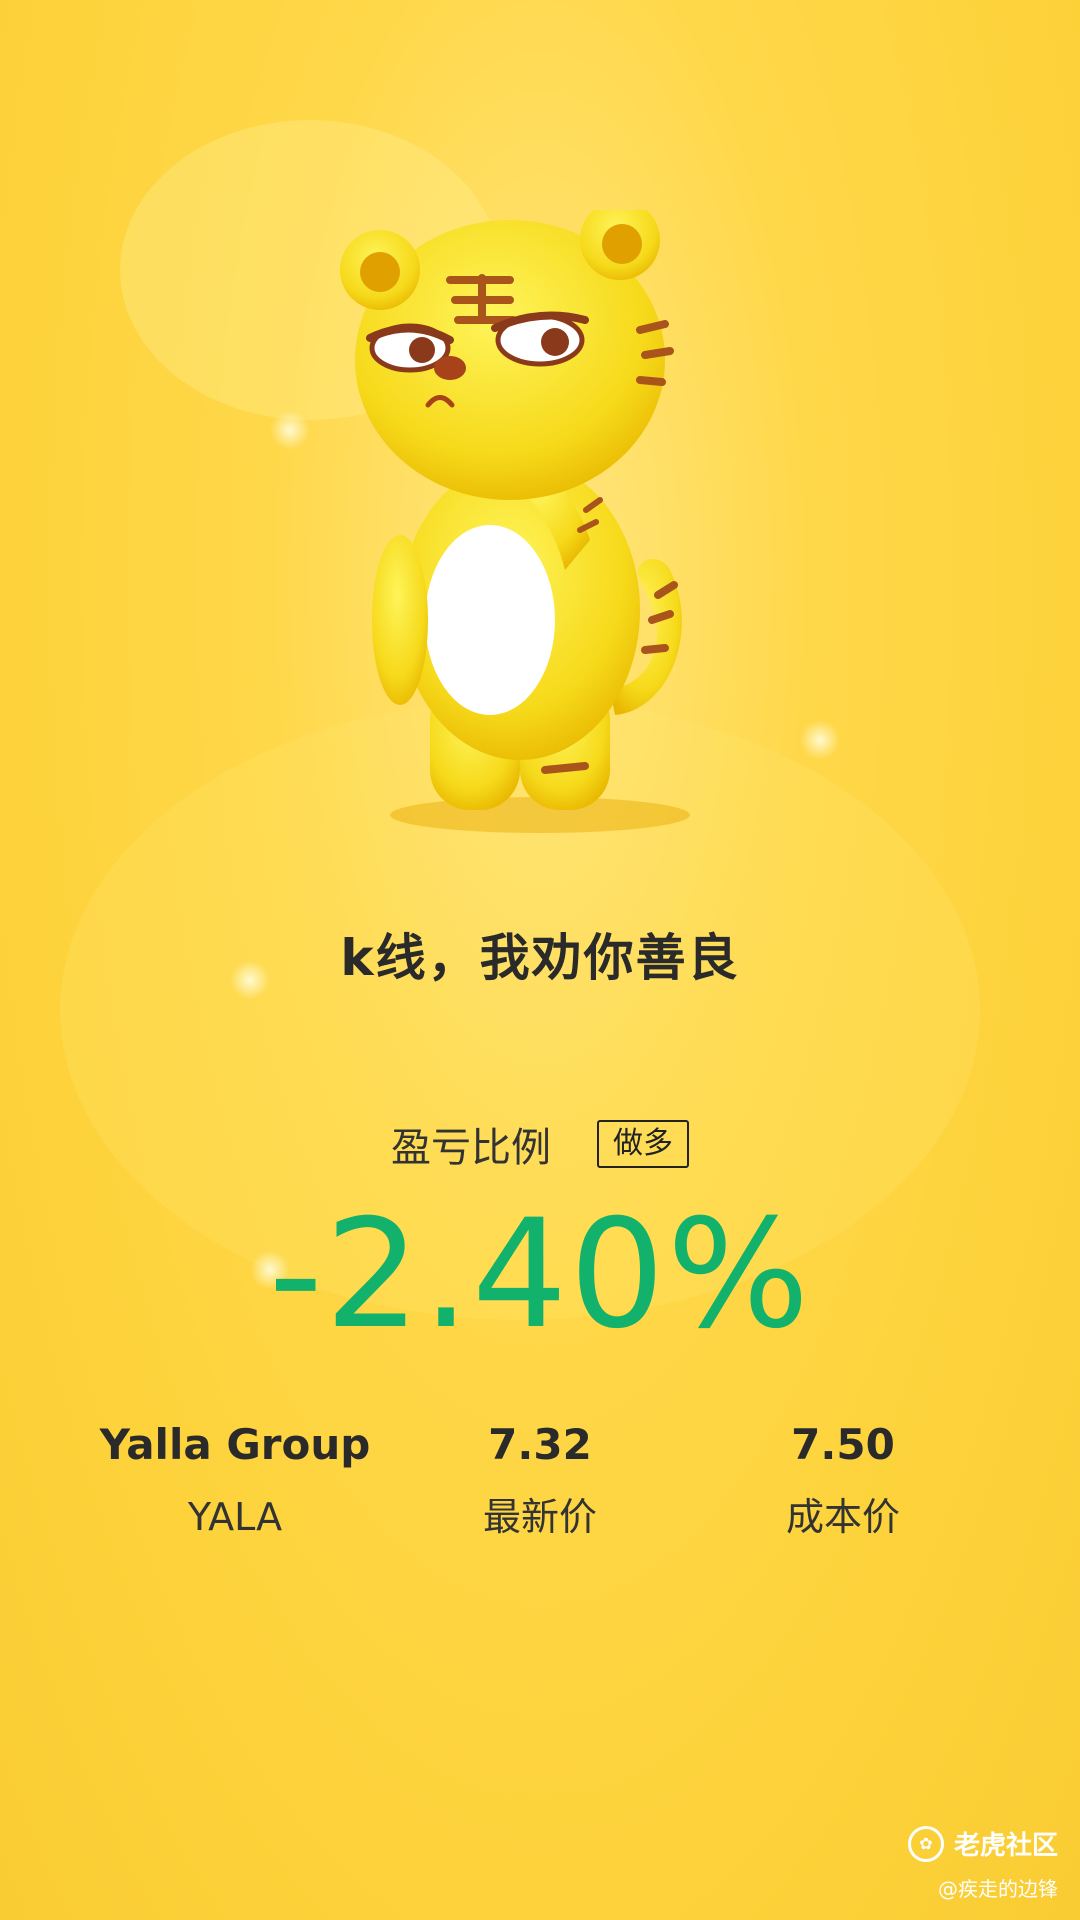 This screenshot has width=1080, height=1920. Describe the element at coordinates (842, 1517) in the screenshot. I see `cost-price-label: 成本价` at that location.